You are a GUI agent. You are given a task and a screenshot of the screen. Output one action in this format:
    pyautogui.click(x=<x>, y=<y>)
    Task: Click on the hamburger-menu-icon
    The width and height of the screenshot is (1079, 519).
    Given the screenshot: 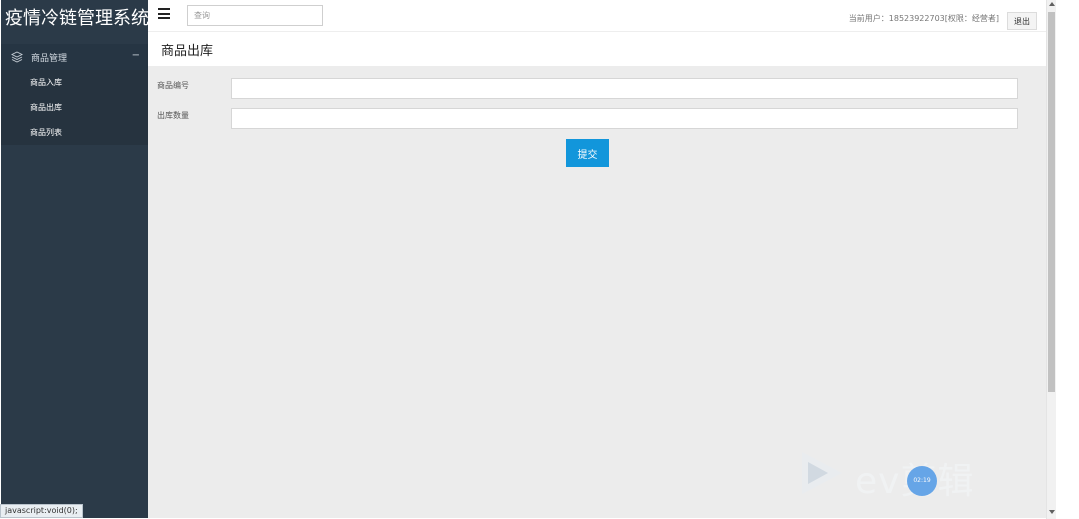 What is the action you would take?
    pyautogui.click(x=164, y=13)
    